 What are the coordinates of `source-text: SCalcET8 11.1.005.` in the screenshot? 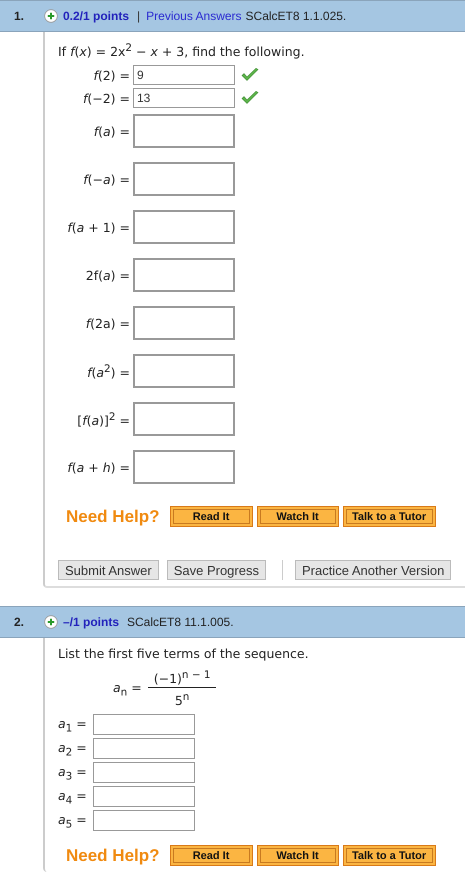 It's located at (180, 622).